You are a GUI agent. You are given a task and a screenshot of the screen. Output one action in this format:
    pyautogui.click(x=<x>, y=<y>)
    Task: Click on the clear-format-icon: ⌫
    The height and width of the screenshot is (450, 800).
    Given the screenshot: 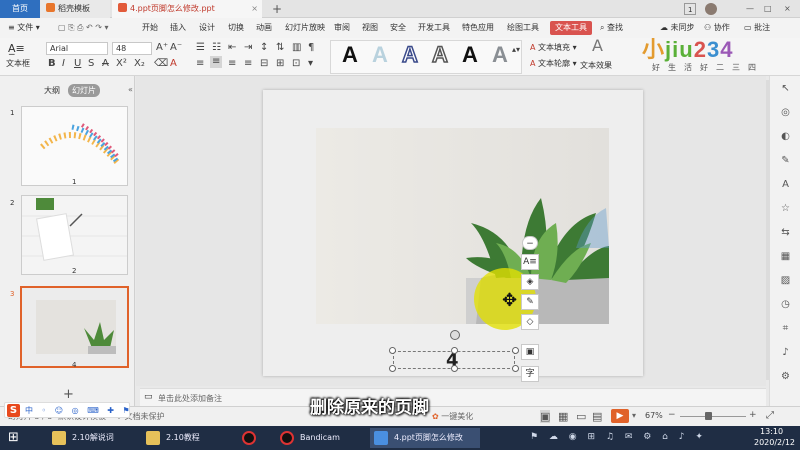 What is the action you would take?
    pyautogui.click(x=161, y=64)
    